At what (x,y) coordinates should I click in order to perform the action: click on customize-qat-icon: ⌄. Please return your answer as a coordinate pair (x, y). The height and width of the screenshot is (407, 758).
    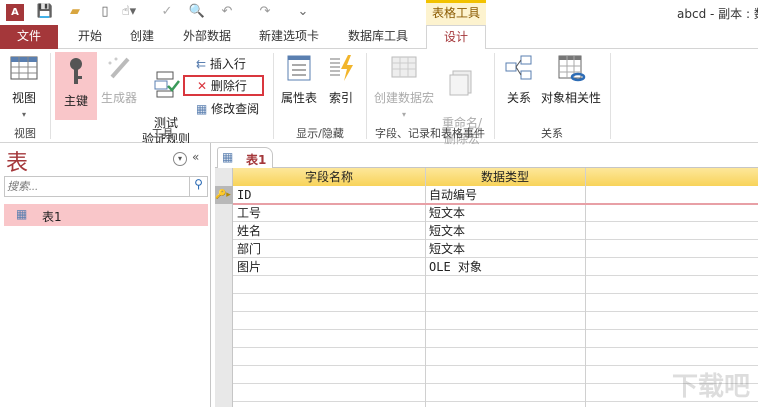
    Looking at the image, I should click on (303, 12).